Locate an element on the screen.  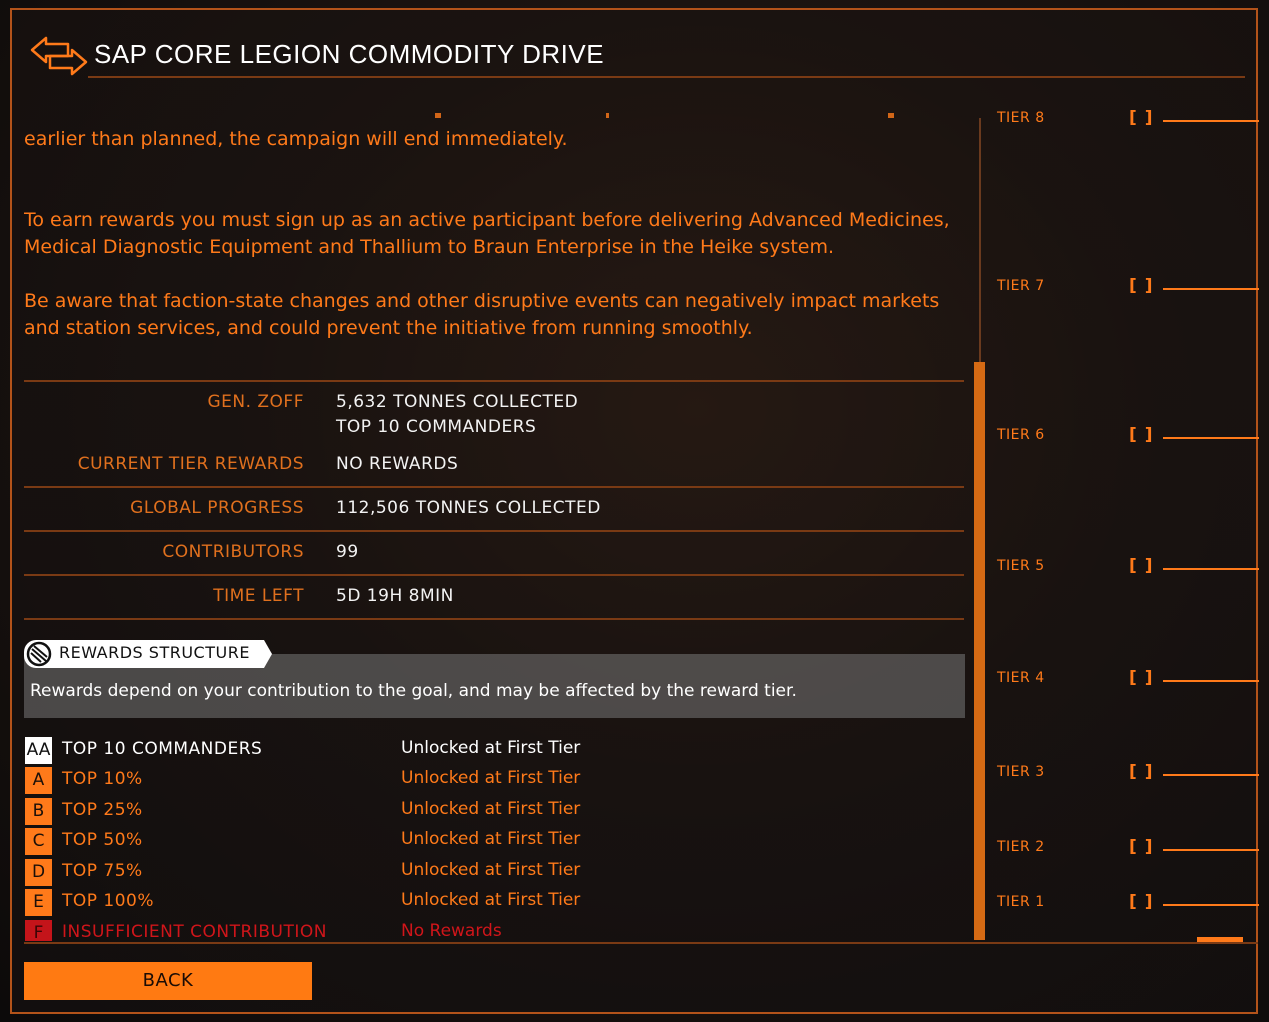
tier-name: INSUFFICIENT CONTRIBUTION is located at coordinates (194, 931).